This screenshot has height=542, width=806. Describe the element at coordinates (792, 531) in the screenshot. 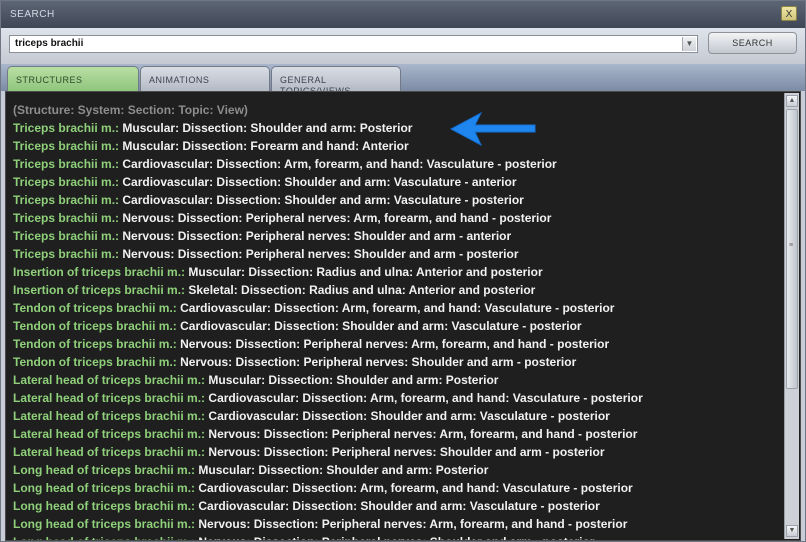

I see `arrow-down-icon: ▼` at that location.